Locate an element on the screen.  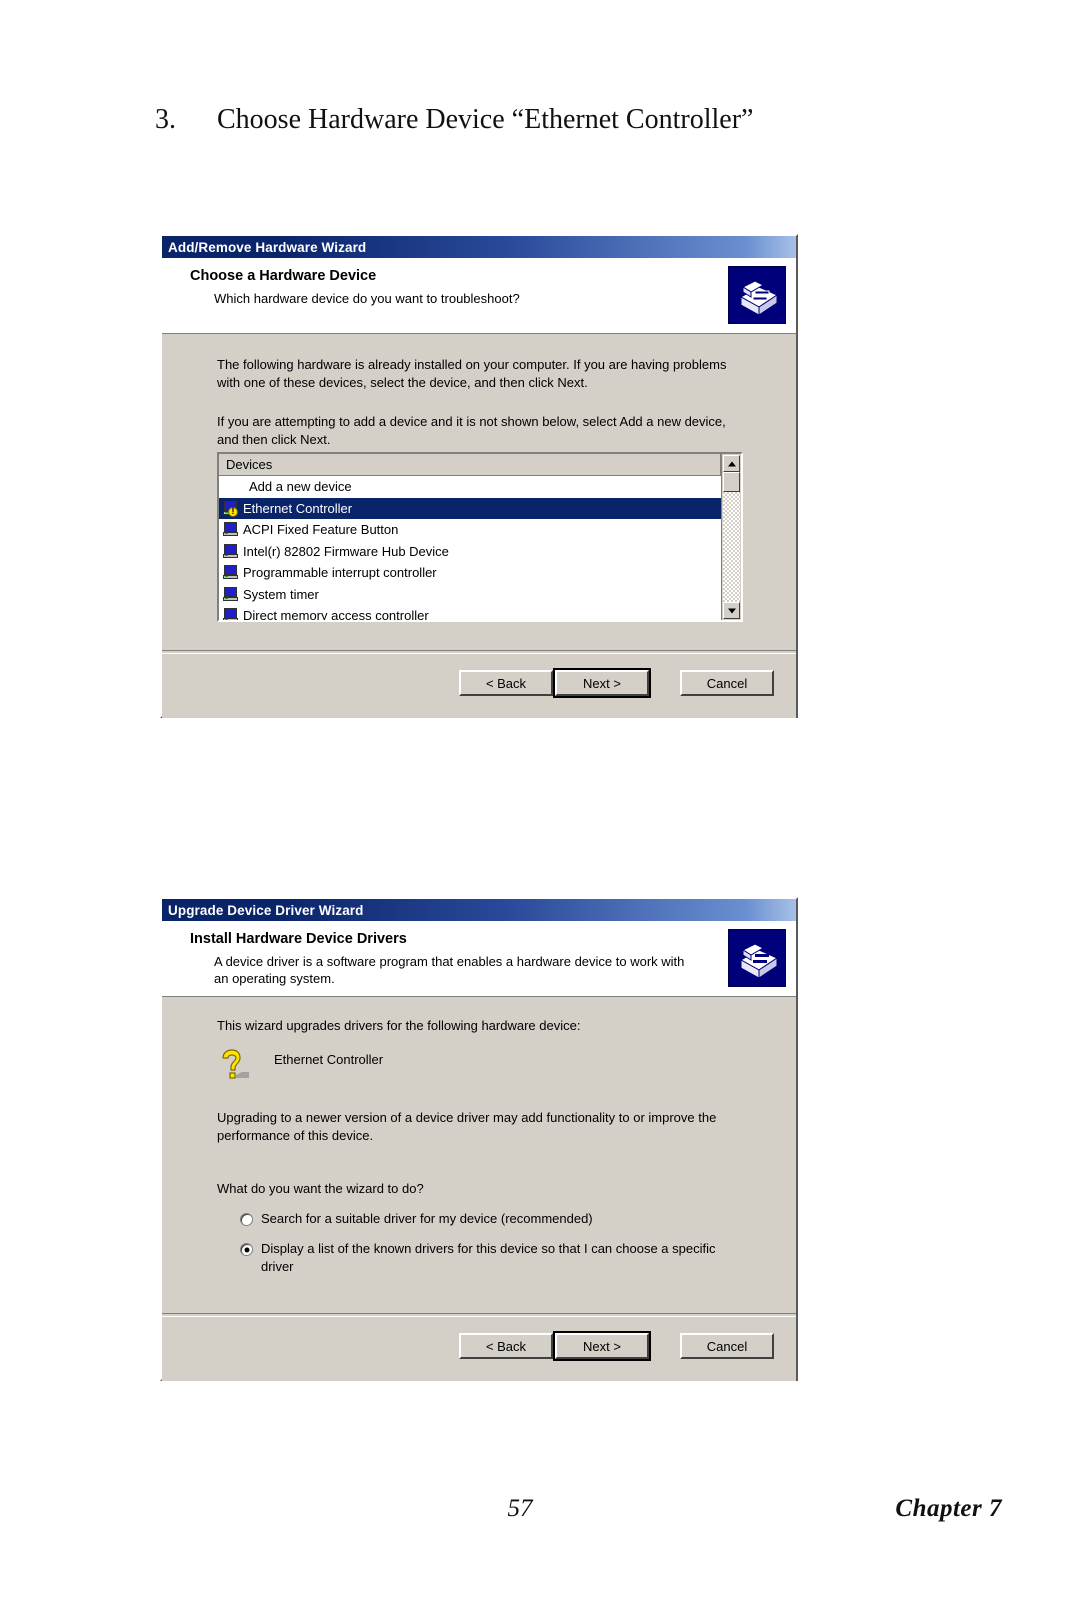
devices-list-items: Add a new device Ethernet Controller is located at coordinates (470, 548).